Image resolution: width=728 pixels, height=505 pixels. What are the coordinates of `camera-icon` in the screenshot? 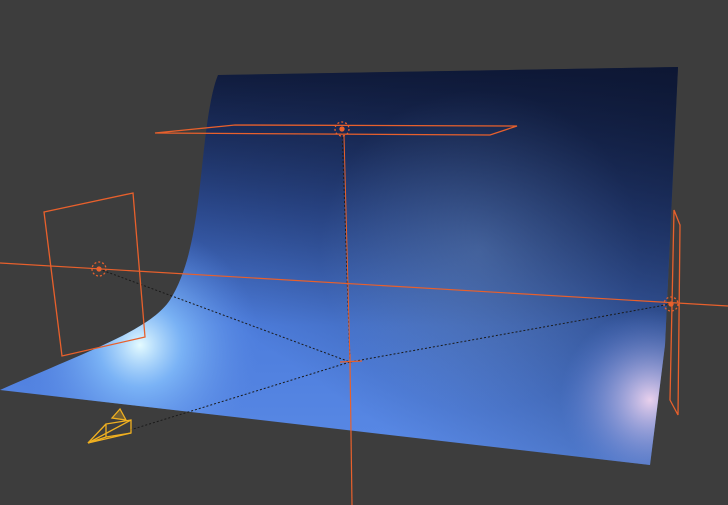 It's located at (109, 425).